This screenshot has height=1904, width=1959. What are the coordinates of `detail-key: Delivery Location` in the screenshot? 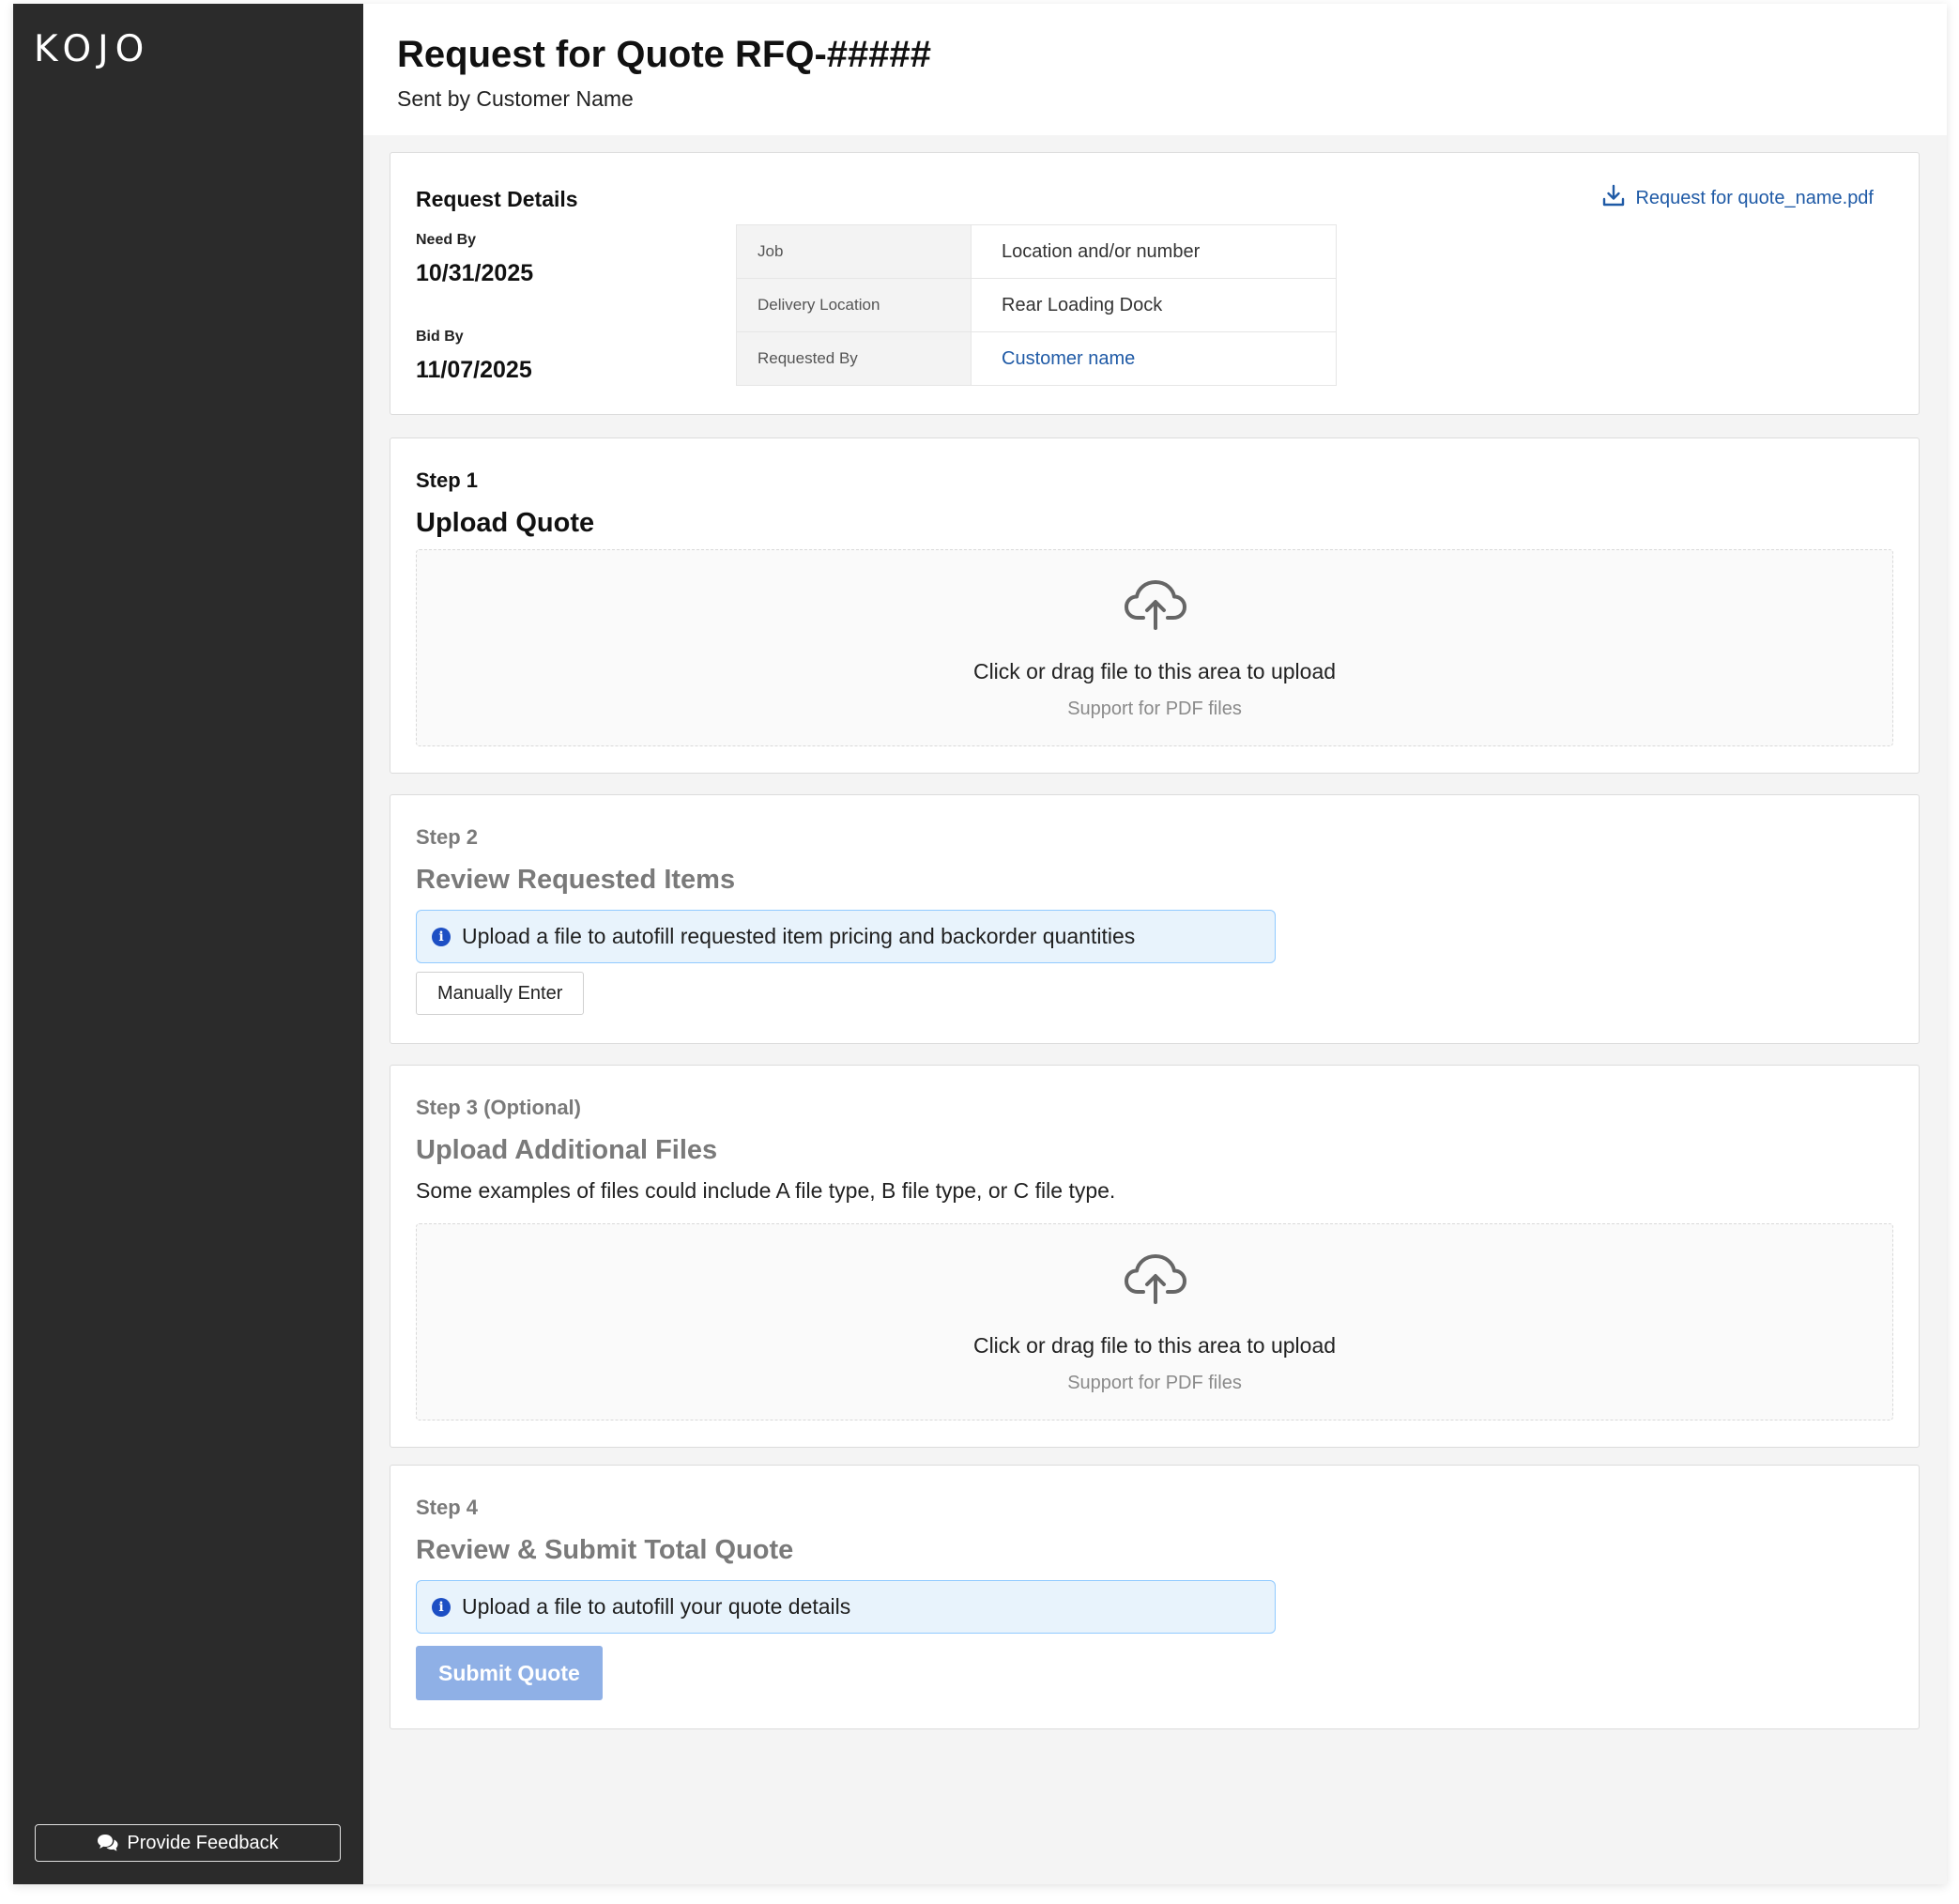 It's located at (854, 305).